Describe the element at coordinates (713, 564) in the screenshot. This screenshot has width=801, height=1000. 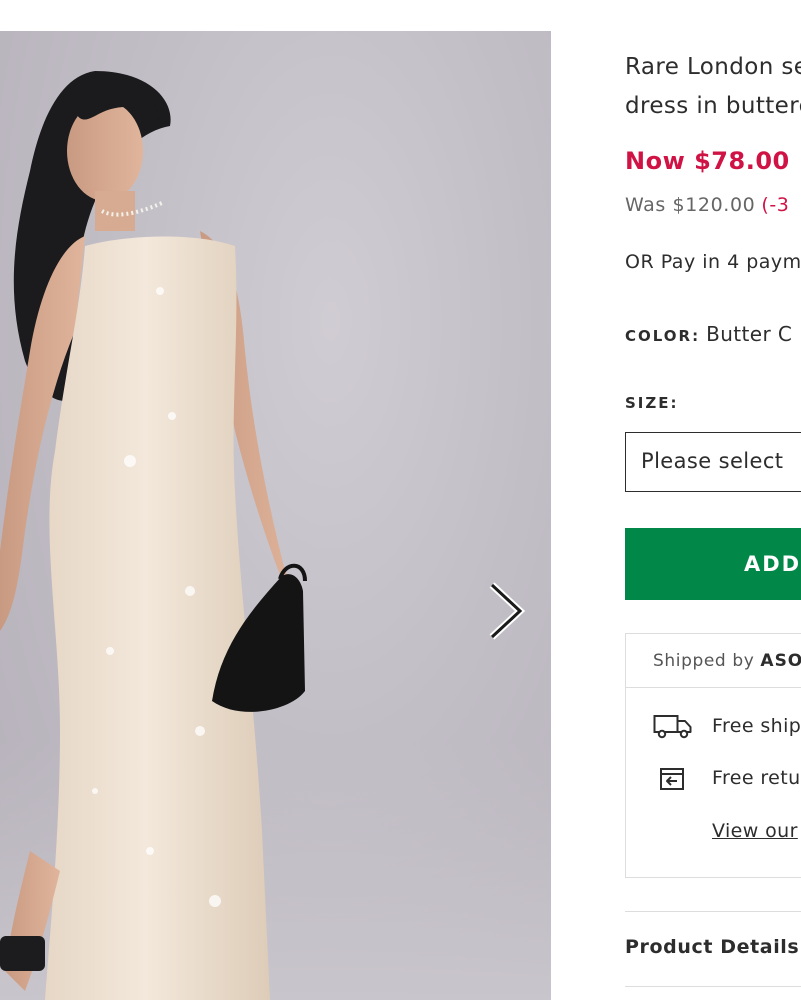
I see `add-to-bag-button: ADD` at that location.